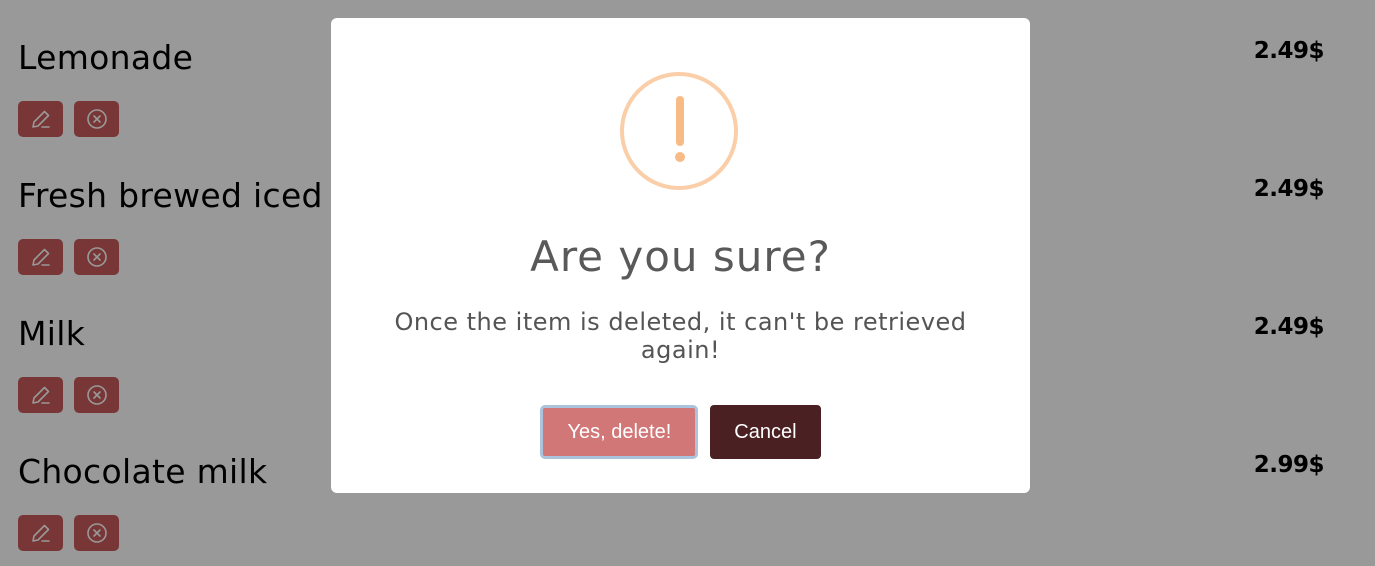 This screenshot has width=1375, height=566. What do you see at coordinates (765, 432) in the screenshot?
I see `cancel-button: Cancel` at bounding box center [765, 432].